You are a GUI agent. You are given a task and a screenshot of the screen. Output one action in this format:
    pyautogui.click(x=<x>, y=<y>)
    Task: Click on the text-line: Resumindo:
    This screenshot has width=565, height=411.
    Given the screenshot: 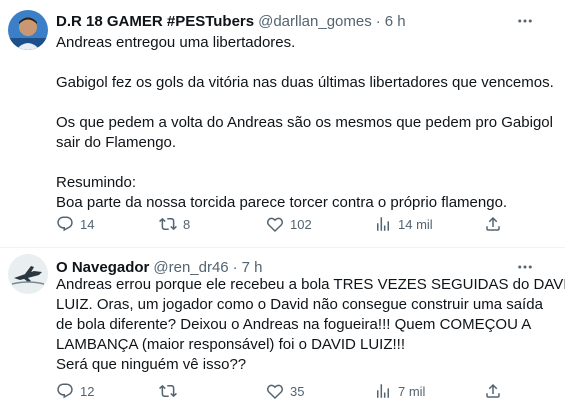 What is the action you would take?
    pyautogui.click(x=96, y=182)
    